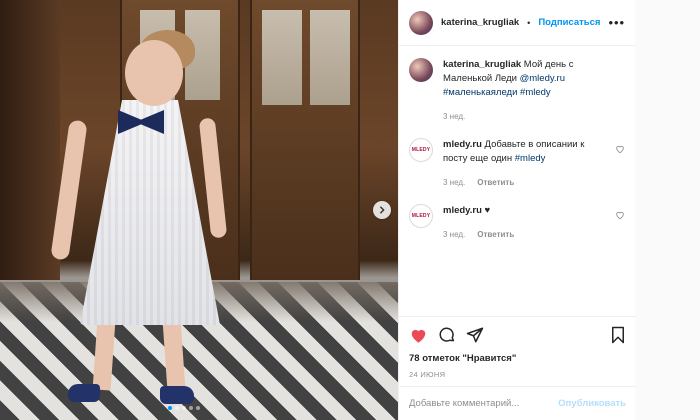  What do you see at coordinates (518, 117) in the screenshot?
I see `comment-meta: 3 нед.` at bounding box center [518, 117].